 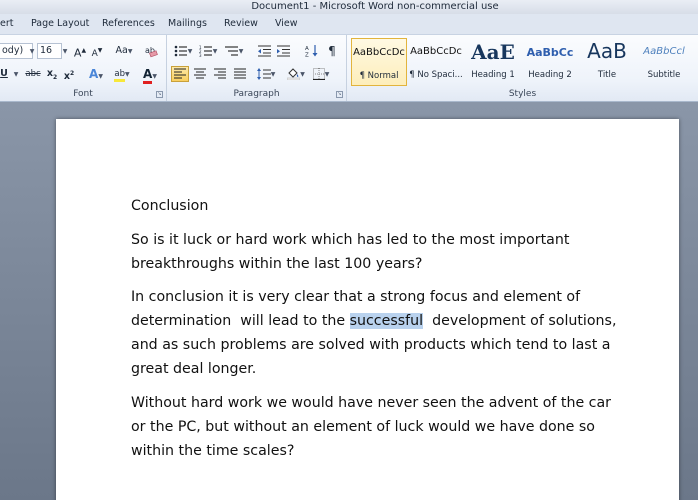 I want to click on style-name-heading-2: Heading 2, so click(x=550, y=75).